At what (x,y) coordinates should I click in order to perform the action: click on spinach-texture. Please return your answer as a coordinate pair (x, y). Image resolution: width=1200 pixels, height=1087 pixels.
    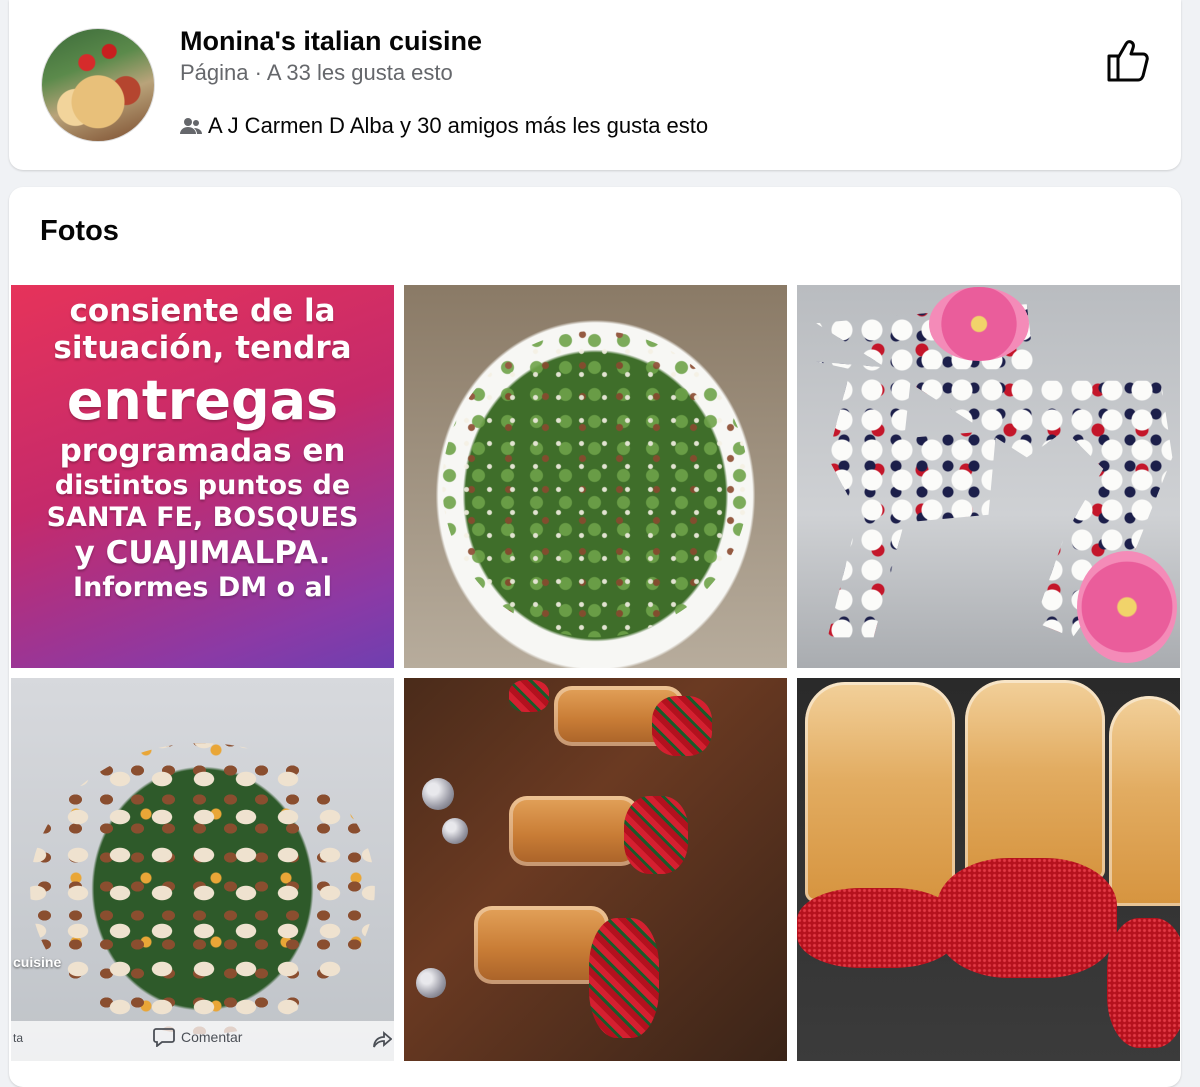
    Looking at the image, I should click on (202, 889).